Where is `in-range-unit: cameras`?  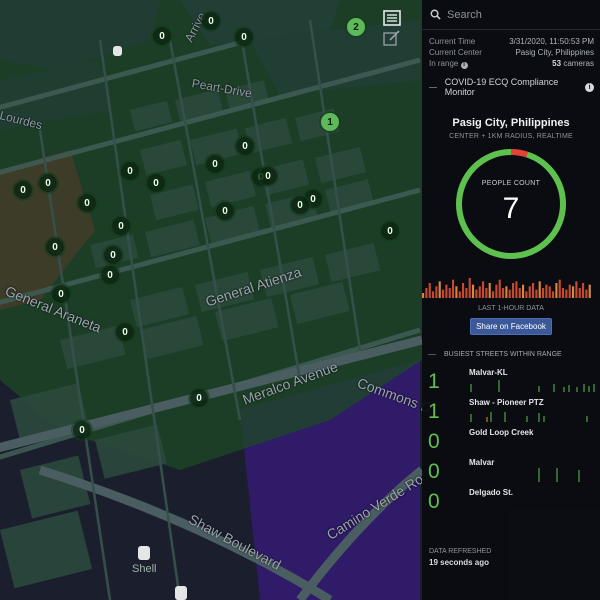 in-range-unit: cameras is located at coordinates (578, 63).